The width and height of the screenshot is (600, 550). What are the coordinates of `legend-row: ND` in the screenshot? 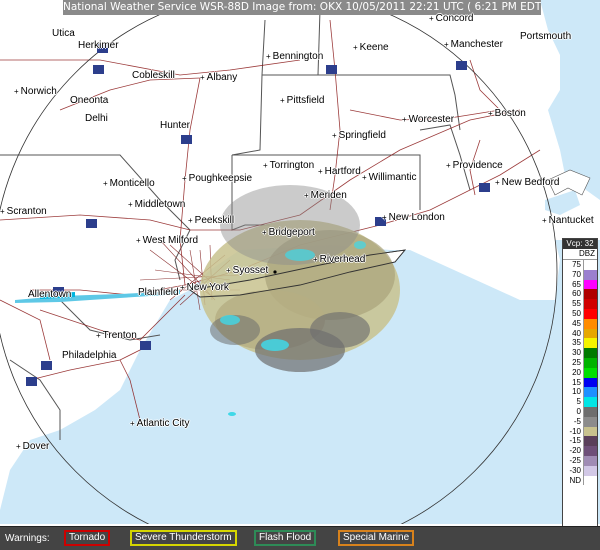 It's located at (580, 480).